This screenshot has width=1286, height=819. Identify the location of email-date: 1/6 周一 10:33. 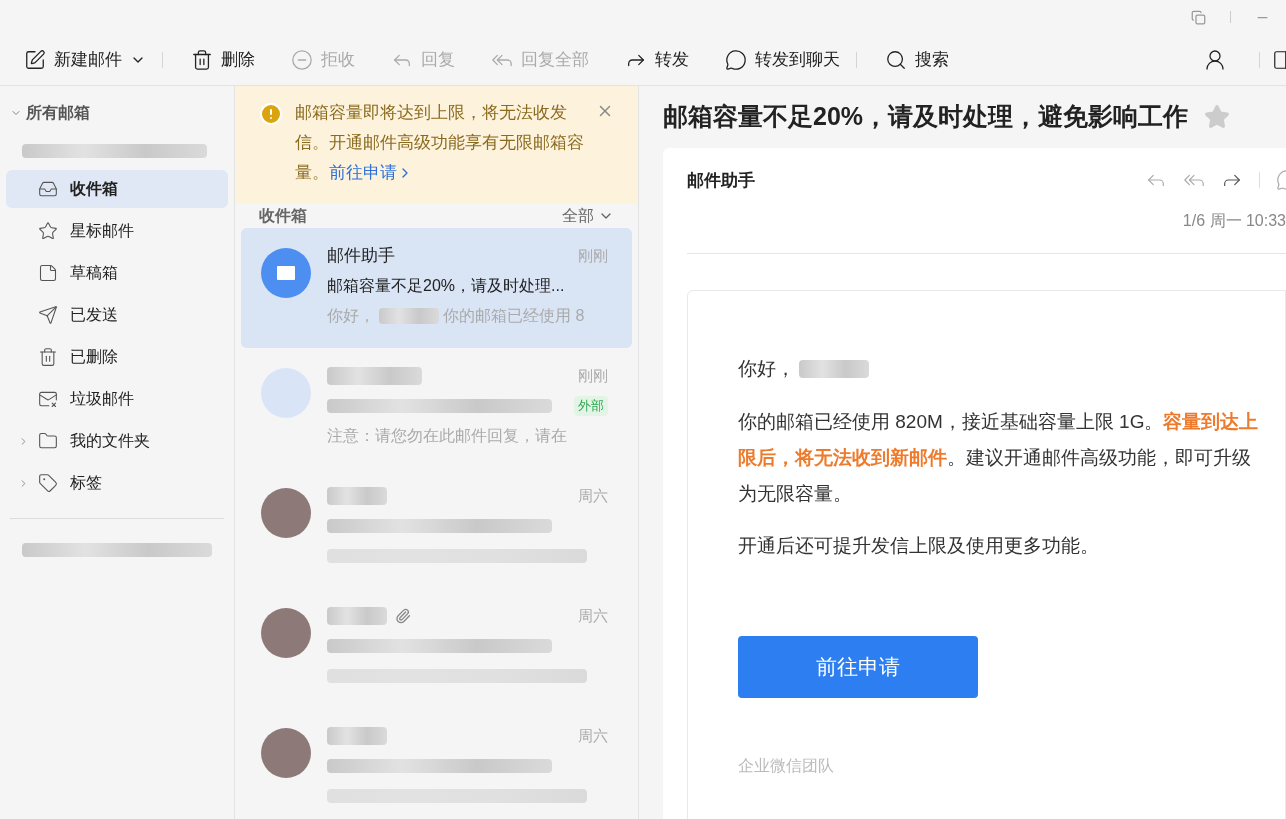
(1234, 221).